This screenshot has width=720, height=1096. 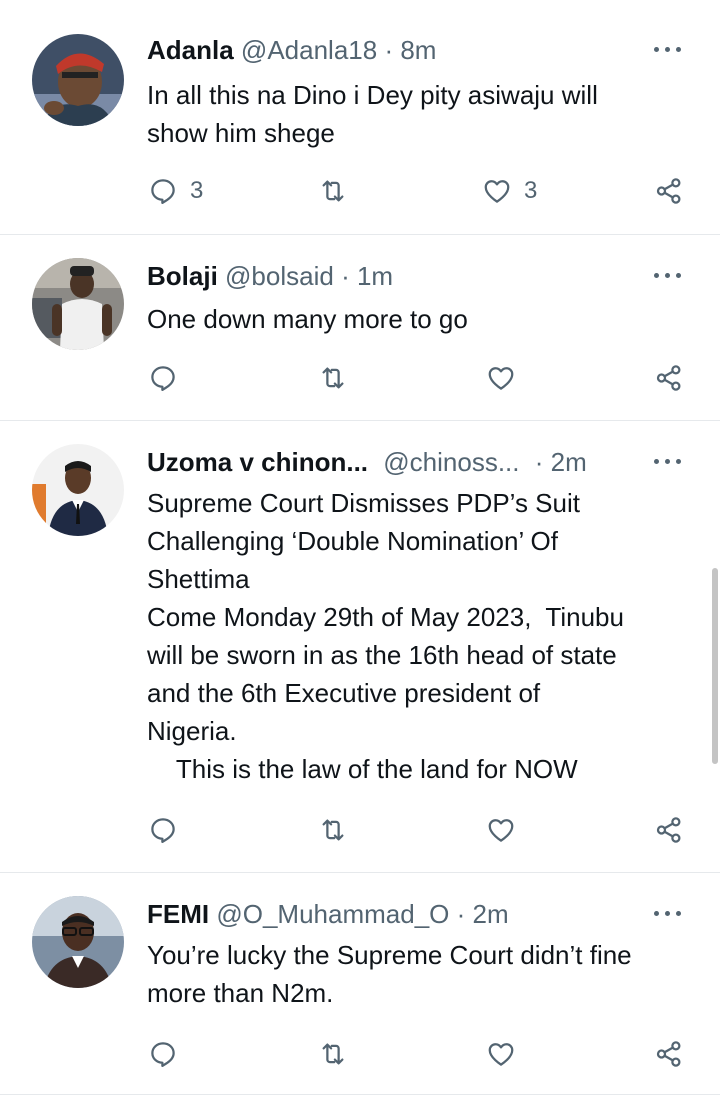 What do you see at coordinates (360, 191) in the screenshot?
I see `action-bar: 3 3` at bounding box center [360, 191].